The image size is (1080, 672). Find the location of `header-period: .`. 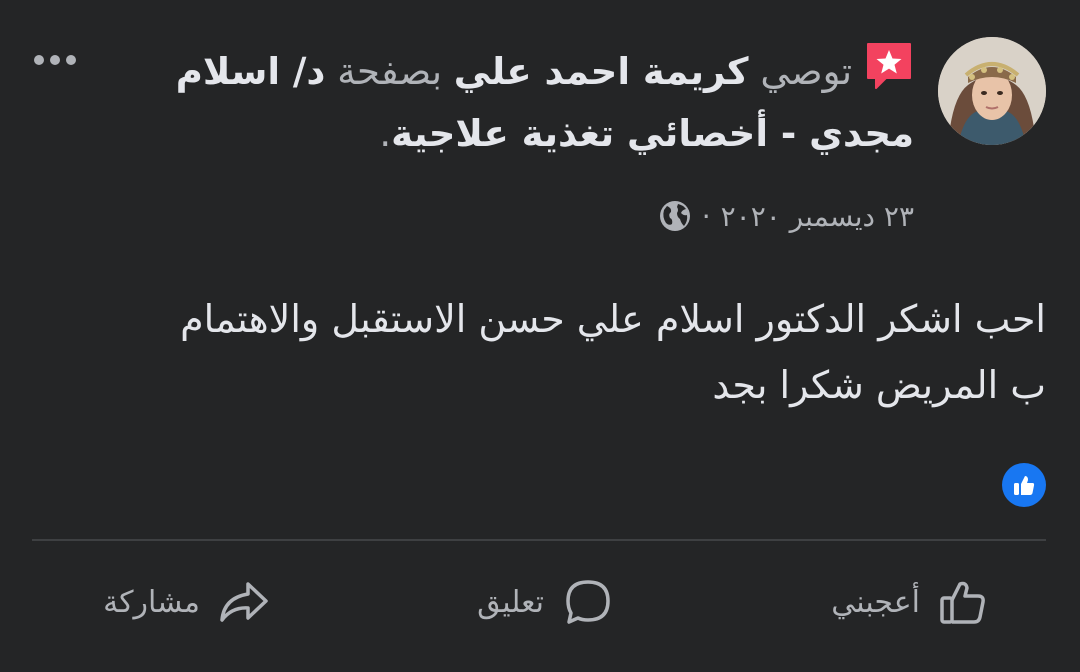

header-period: . is located at coordinates (385, 133).